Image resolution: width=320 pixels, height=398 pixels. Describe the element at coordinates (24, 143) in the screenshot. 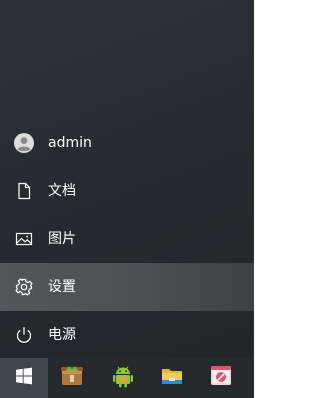

I see `user-avatar-icon` at that location.